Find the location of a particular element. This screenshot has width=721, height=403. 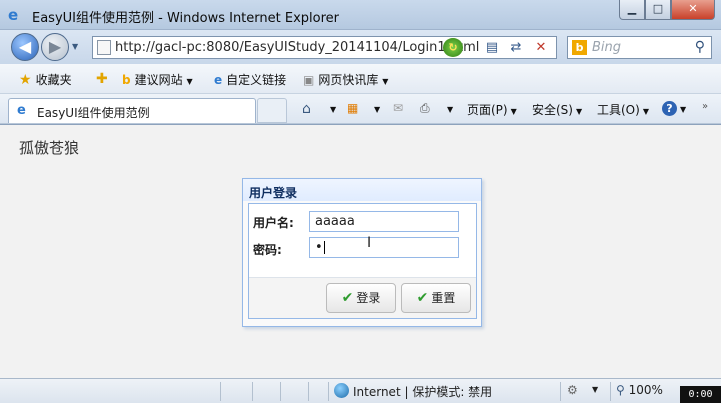

login-button-bar: ✔ 登录 ✔ 重置 is located at coordinates (362, 297).